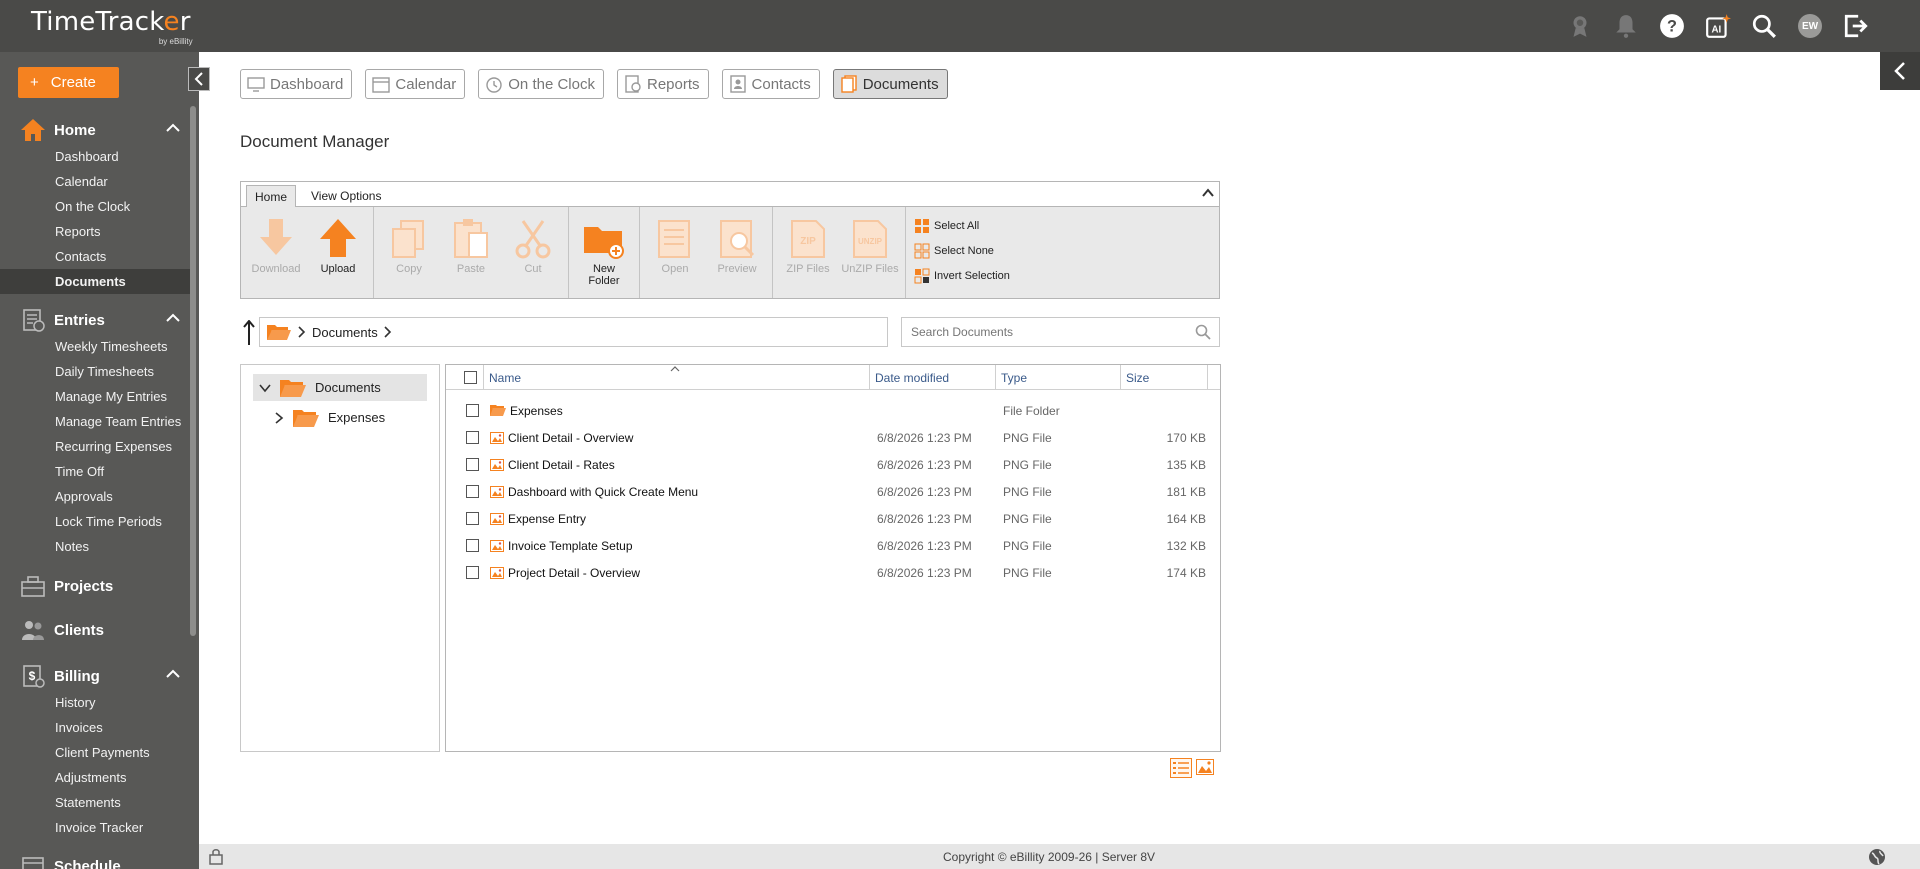  What do you see at coordinates (199, 79) in the screenshot?
I see `sidebar-collapse-button` at bounding box center [199, 79].